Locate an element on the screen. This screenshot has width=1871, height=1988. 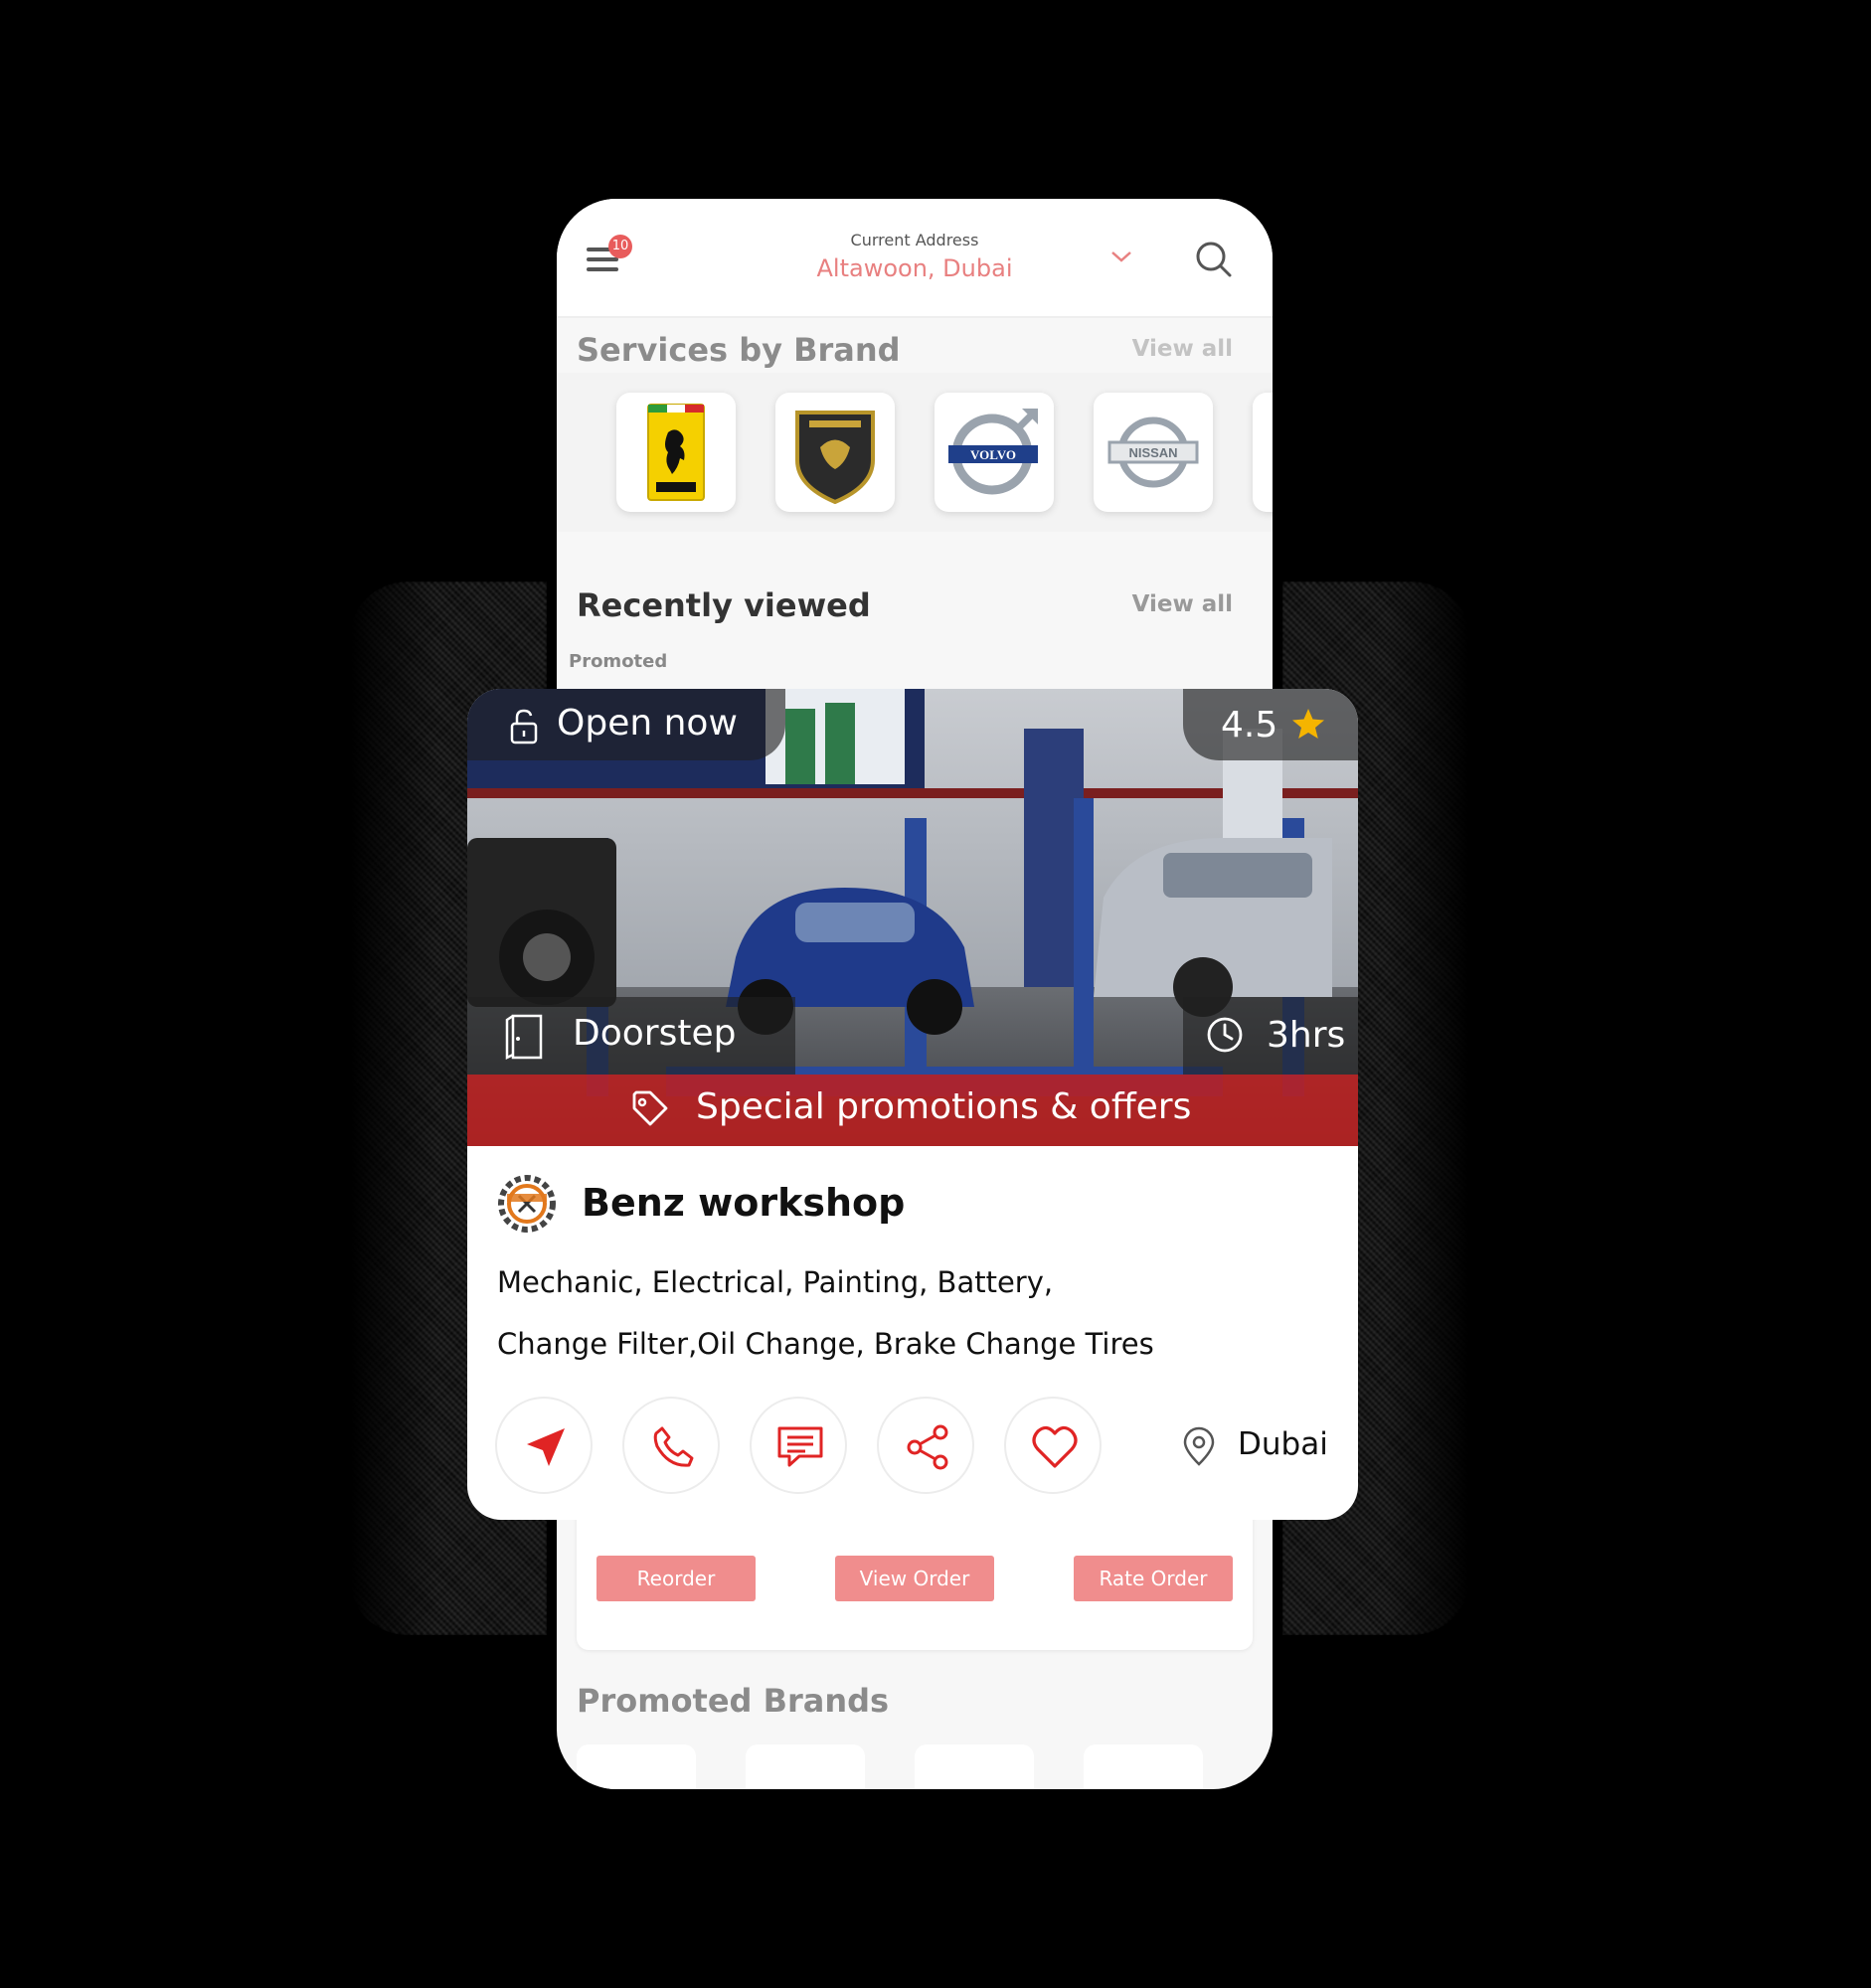
favorite-button is located at coordinates (1053, 1445).